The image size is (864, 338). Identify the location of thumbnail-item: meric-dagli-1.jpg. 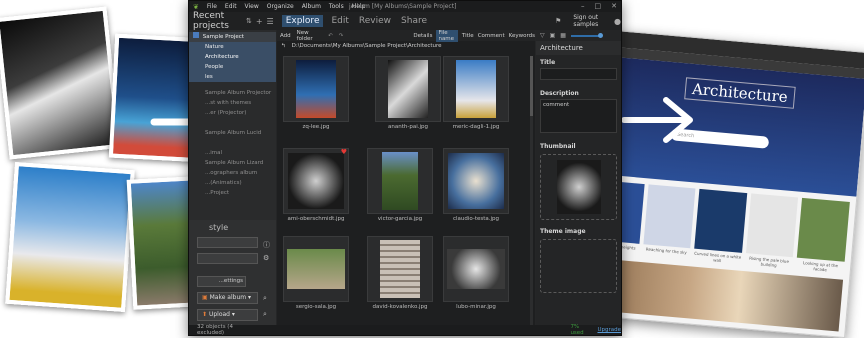
(476, 99).